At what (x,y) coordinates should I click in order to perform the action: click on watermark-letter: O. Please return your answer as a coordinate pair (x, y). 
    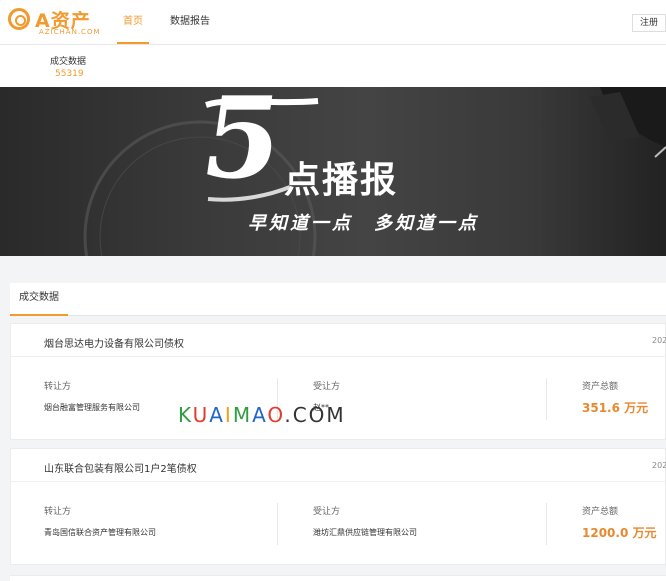
    Looking at the image, I should click on (276, 415).